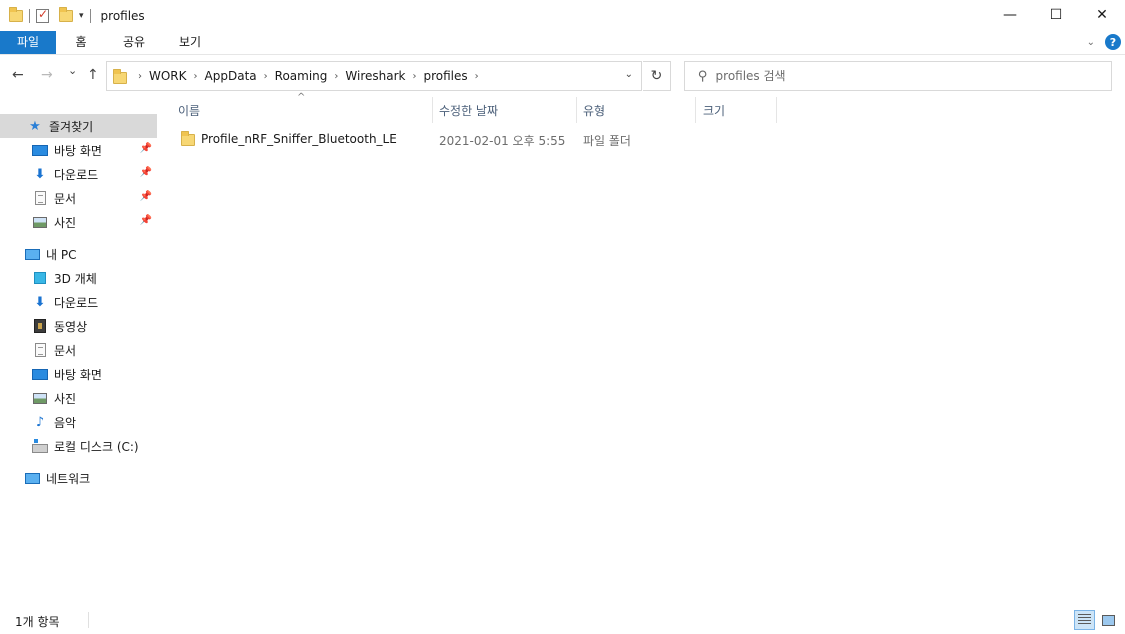 Image resolution: width=1125 pixels, height=634 pixels. I want to click on details-view-icon, so click(1084, 620).